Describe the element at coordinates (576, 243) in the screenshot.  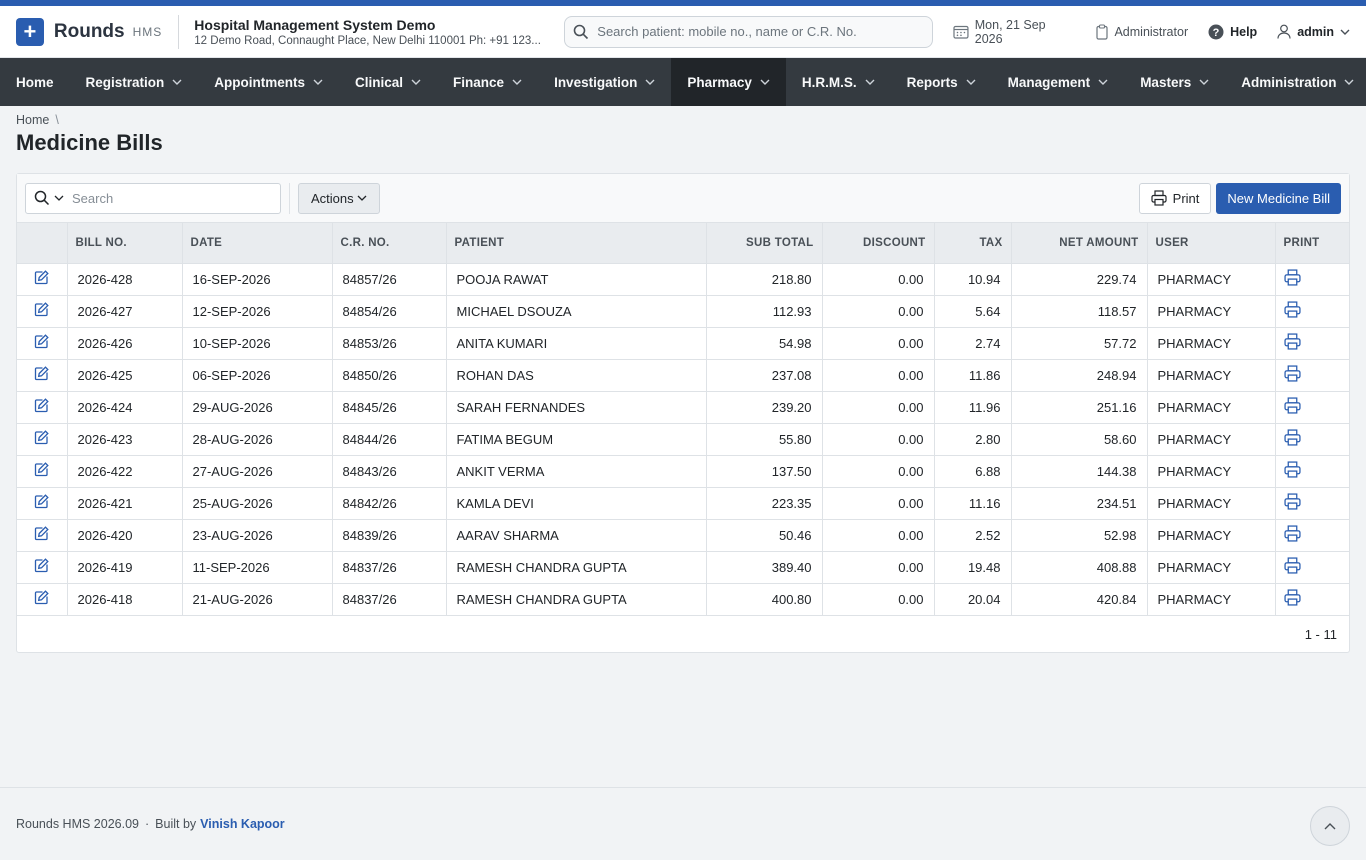
I see `column-header-patient: PATIENT` at that location.